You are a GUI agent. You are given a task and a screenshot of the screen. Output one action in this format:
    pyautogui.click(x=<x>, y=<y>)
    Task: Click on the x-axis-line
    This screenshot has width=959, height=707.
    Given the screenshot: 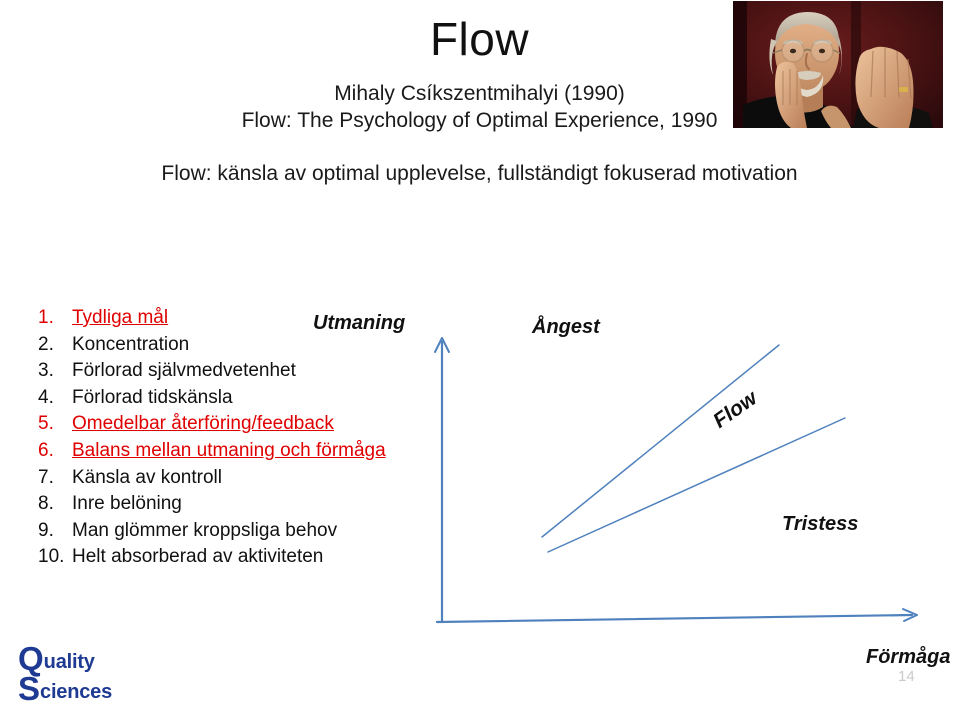 What is the action you would take?
    pyautogui.click(x=674, y=618)
    